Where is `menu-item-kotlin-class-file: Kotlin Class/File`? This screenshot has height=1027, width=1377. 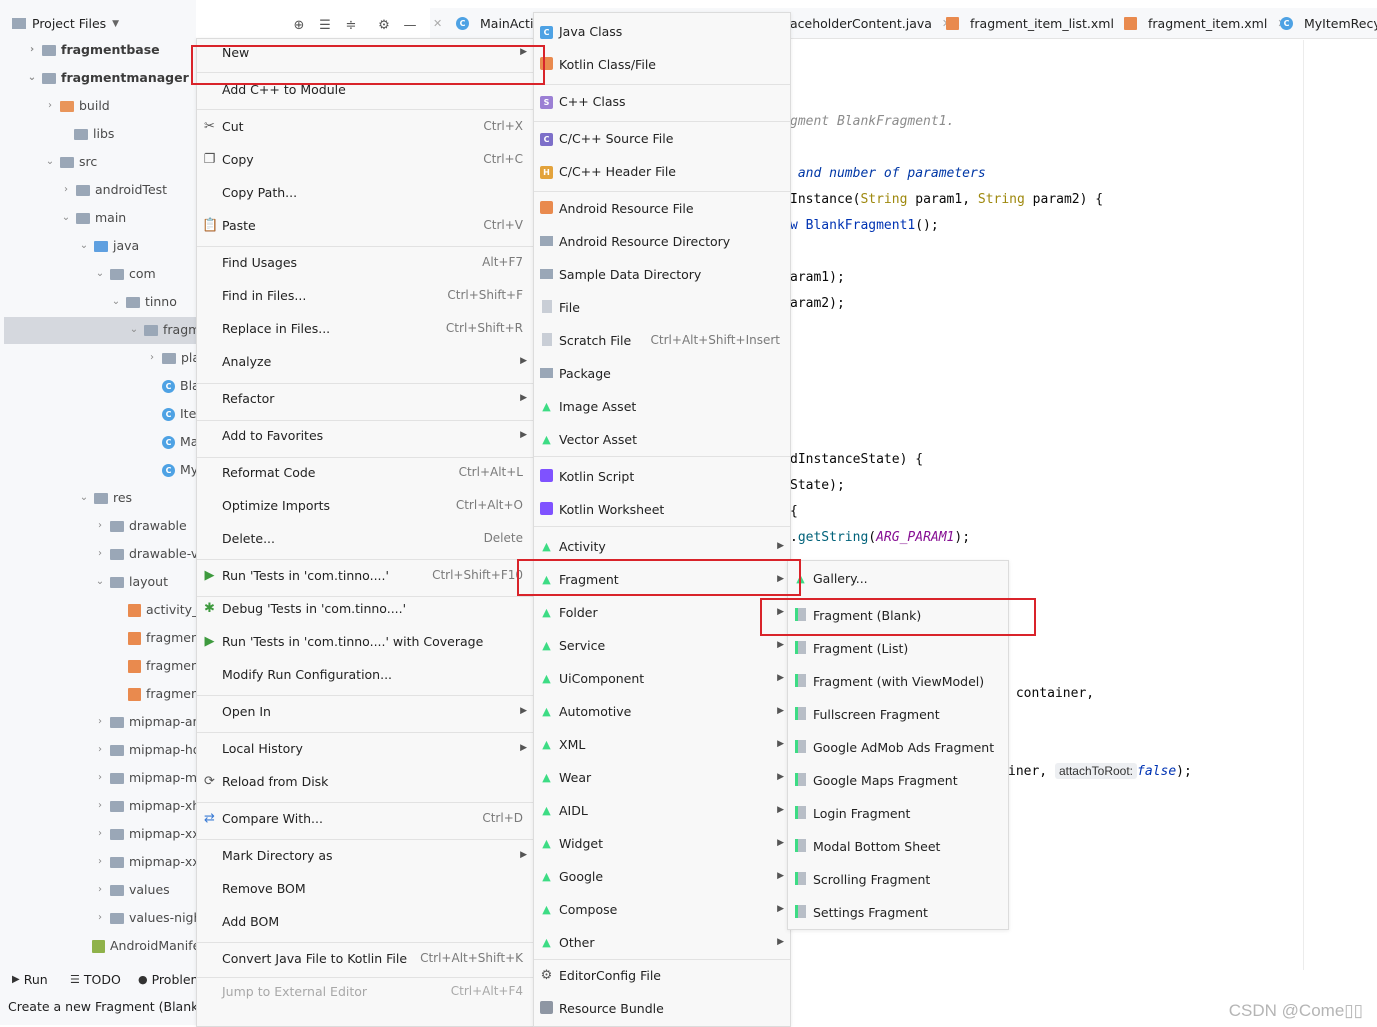
menu-item-kotlin-class-file: Kotlin Class/File is located at coordinates (662, 64).